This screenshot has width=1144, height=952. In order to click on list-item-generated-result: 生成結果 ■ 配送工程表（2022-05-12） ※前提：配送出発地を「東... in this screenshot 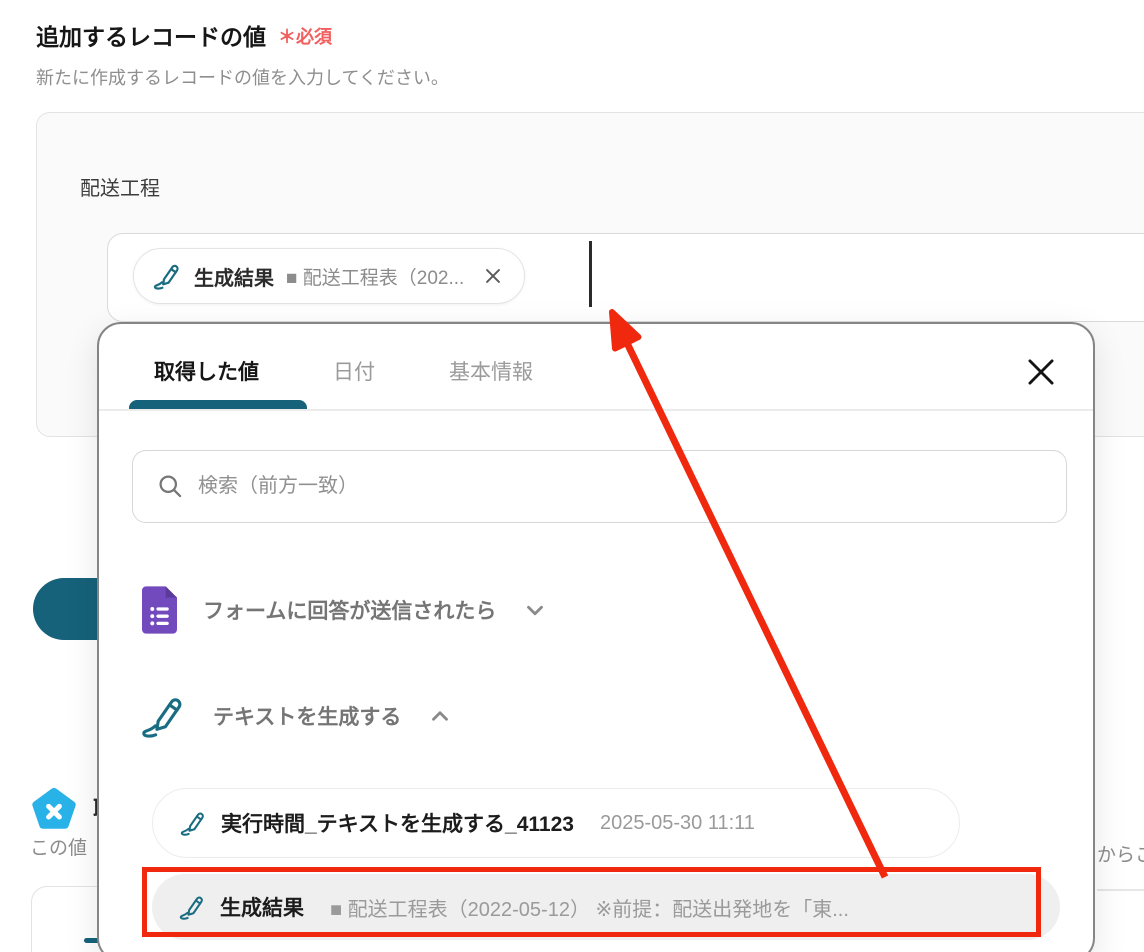, I will do `click(606, 907)`.